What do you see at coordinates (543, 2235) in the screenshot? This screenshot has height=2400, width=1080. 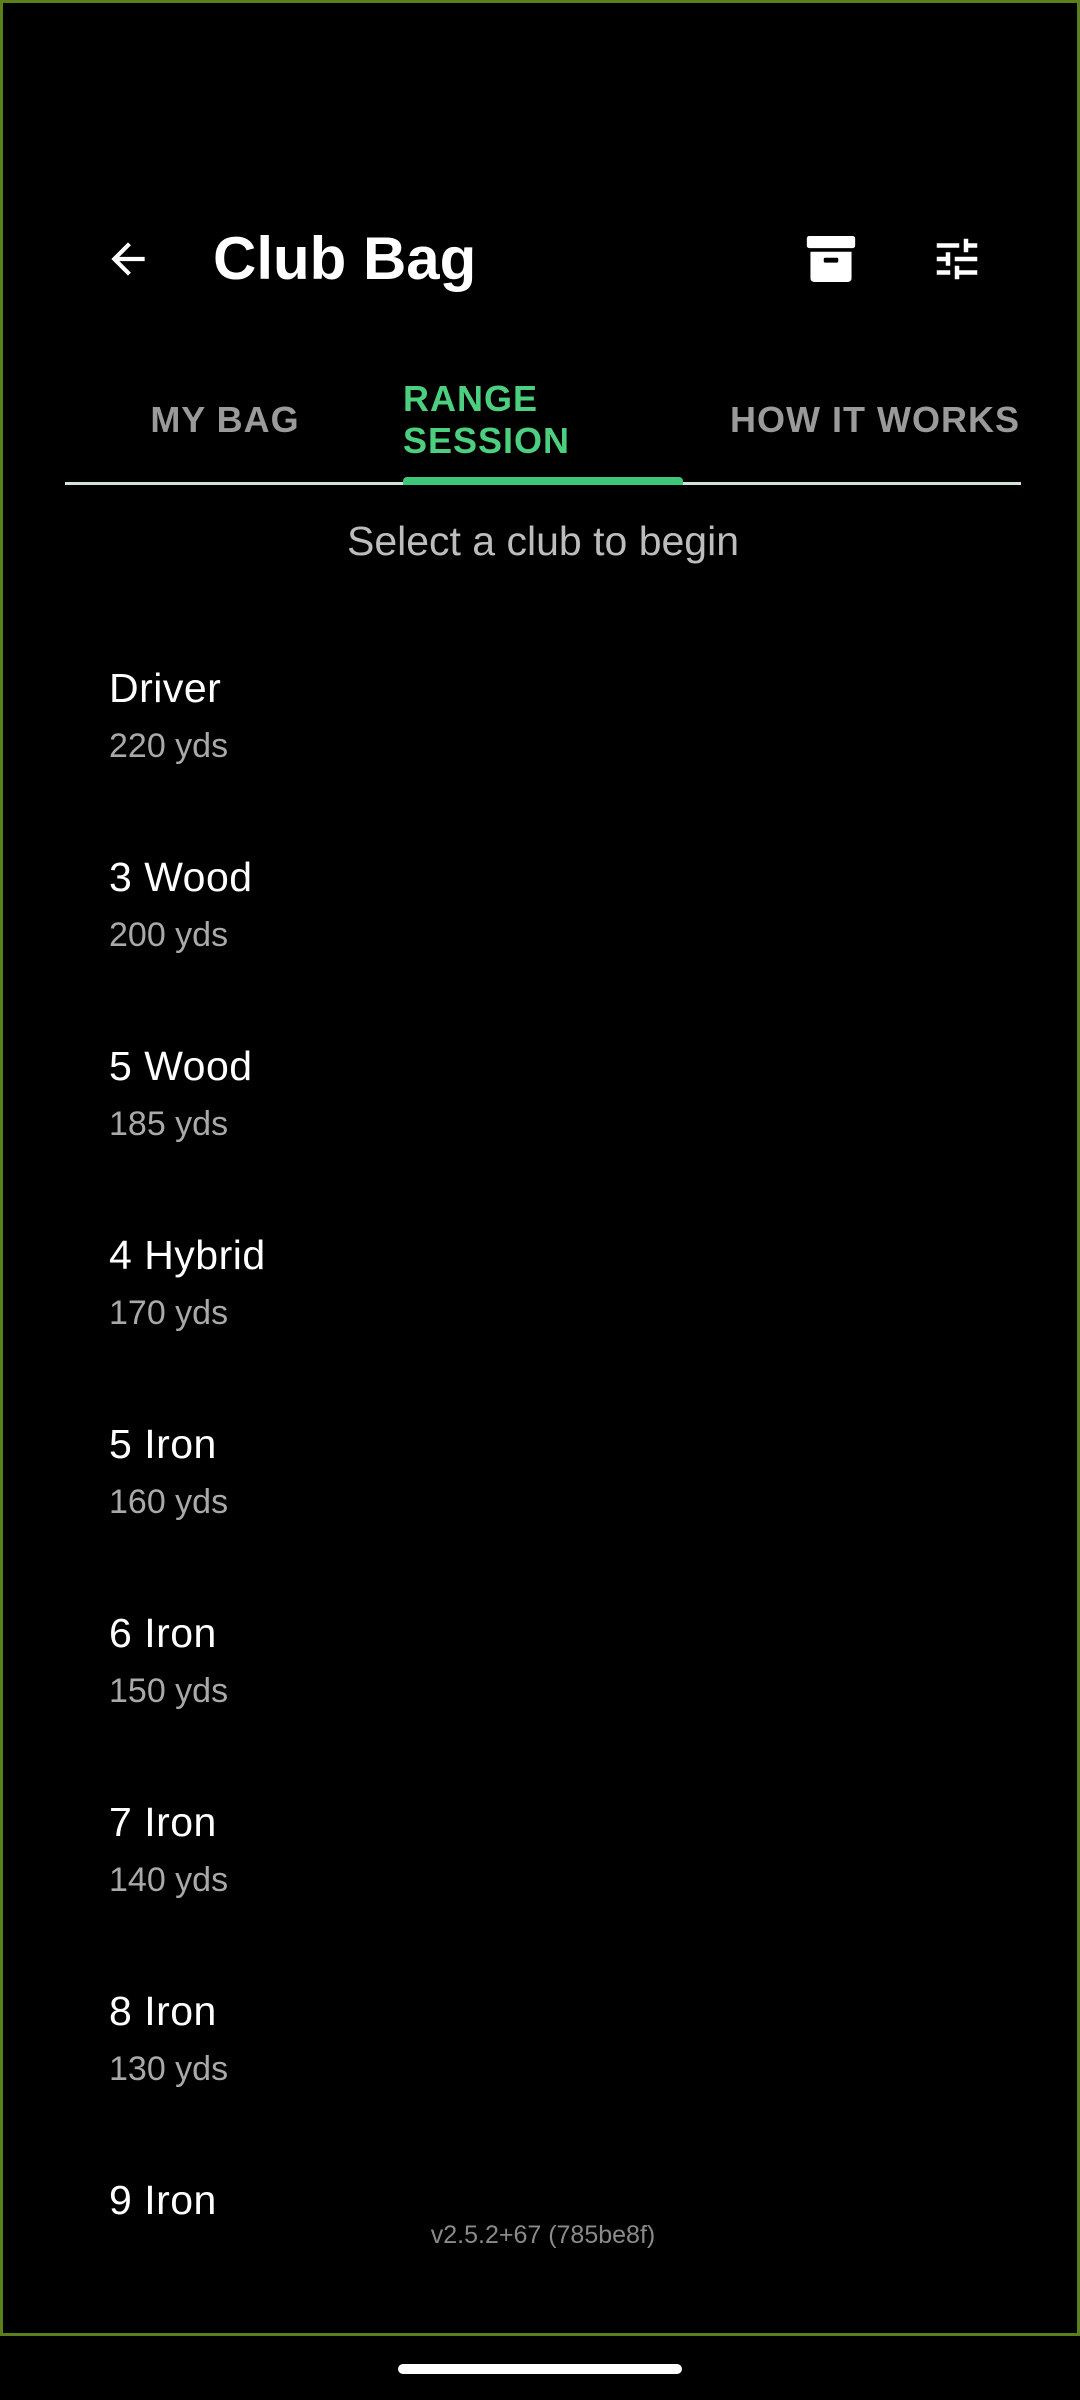 I see `version-label: v2.5.2+67 (785be8f)` at bounding box center [543, 2235].